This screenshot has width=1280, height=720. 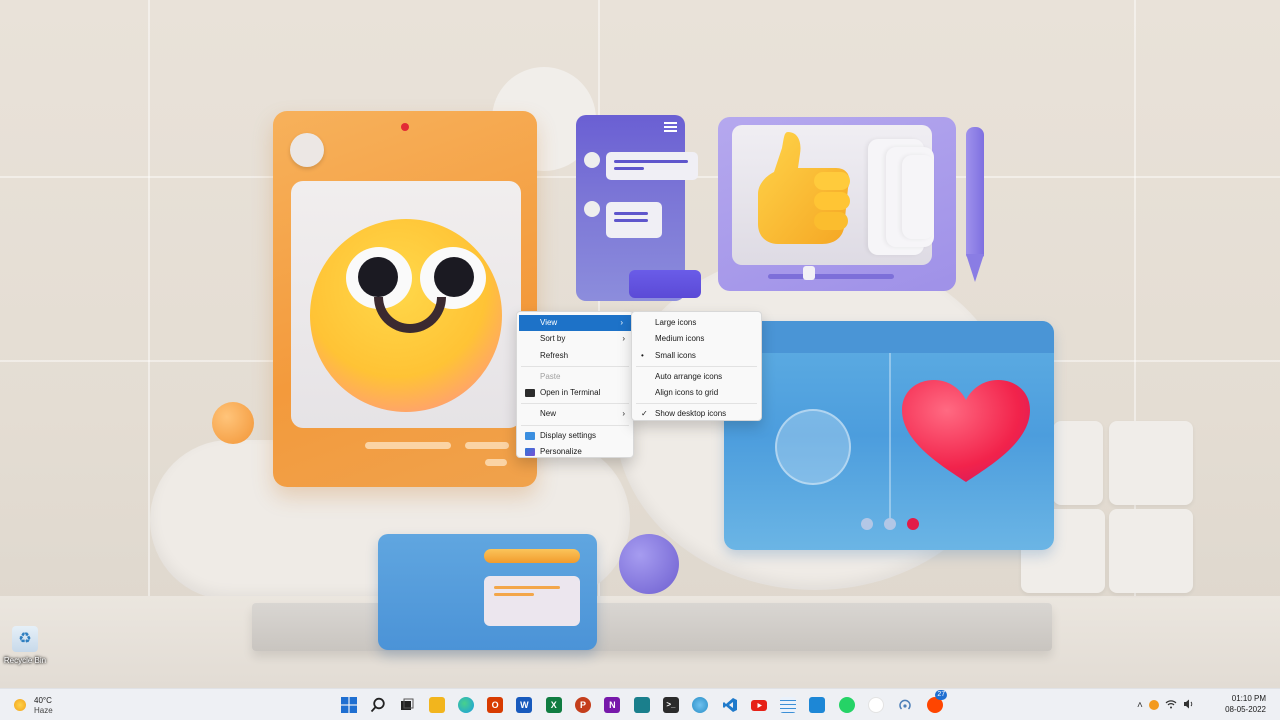 I want to click on wall-thumb-sheet, so click(x=918, y=197).